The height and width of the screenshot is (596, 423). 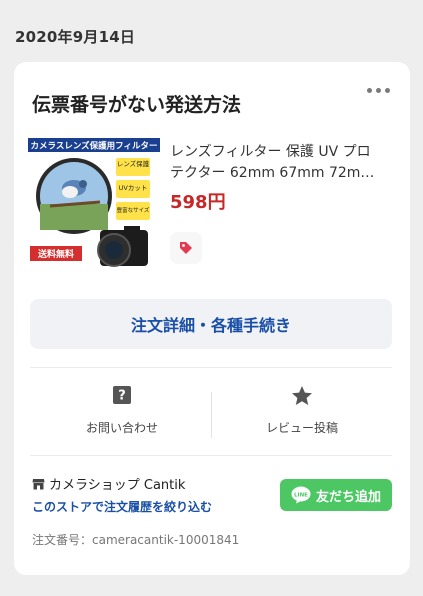 I want to click on price-tag-button, so click(x=186, y=248).